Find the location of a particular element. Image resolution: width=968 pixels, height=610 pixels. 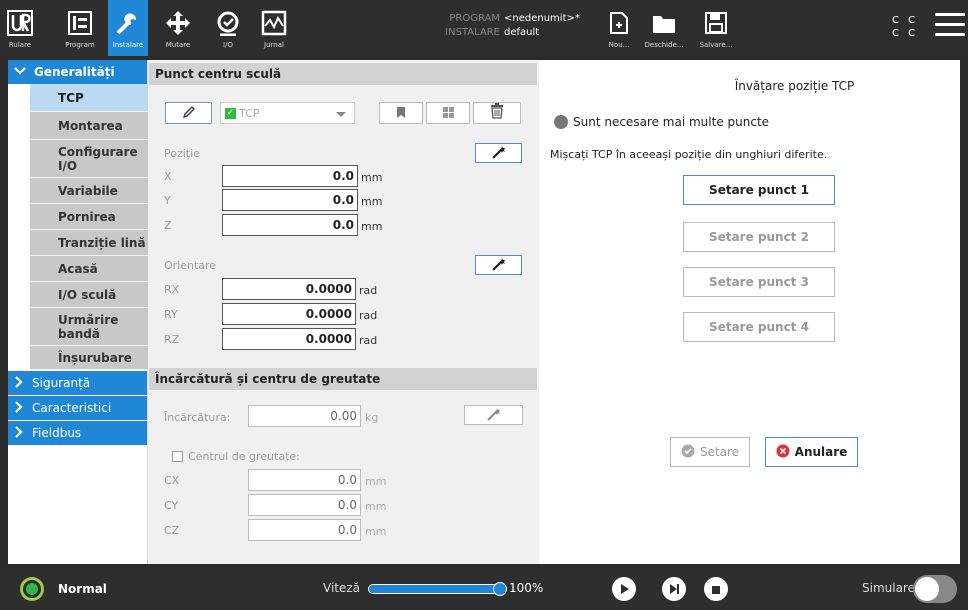

z-unit: mm is located at coordinates (372, 226).